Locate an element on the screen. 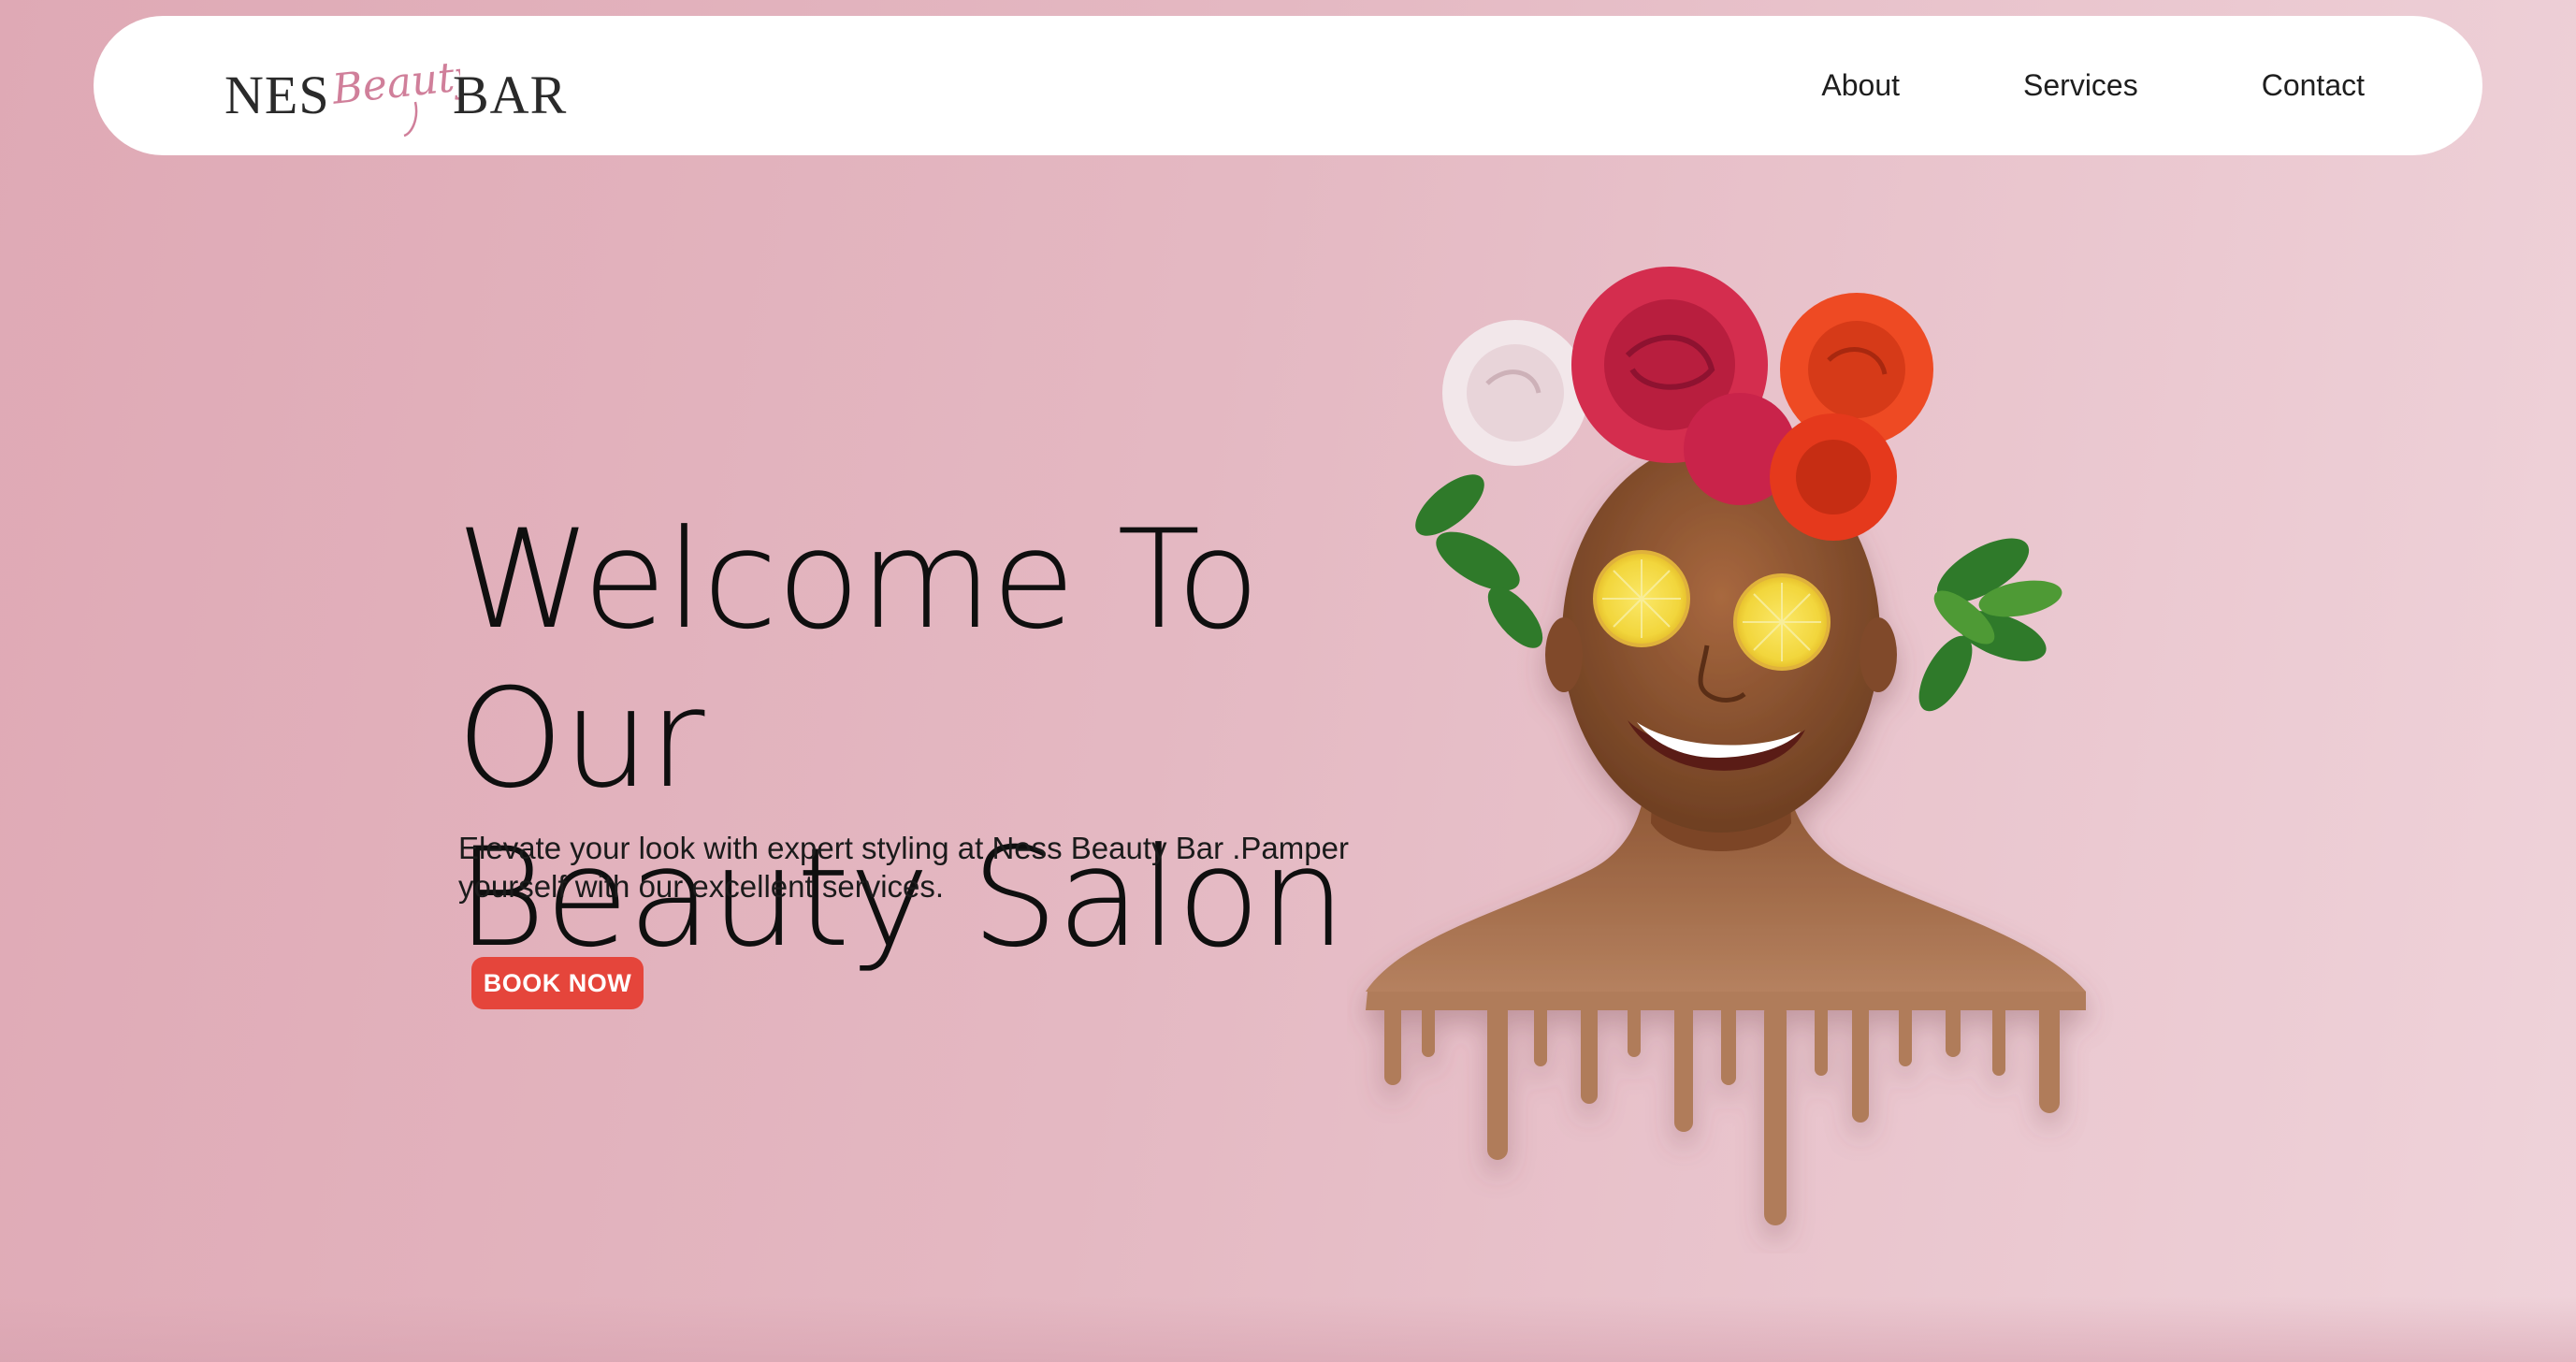  book-now-button: BOOK NOW is located at coordinates (557, 983).